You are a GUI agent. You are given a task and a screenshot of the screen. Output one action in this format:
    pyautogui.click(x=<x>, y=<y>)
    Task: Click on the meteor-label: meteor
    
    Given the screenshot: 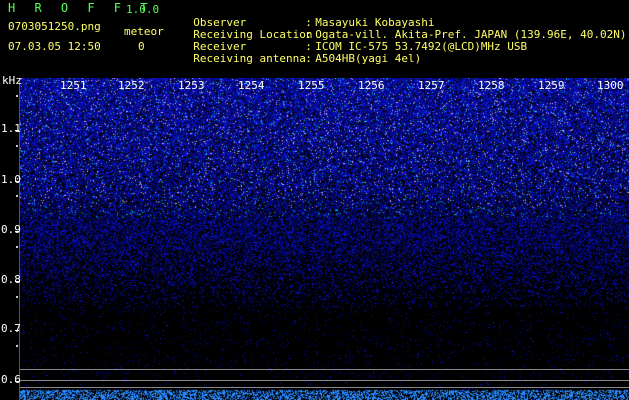 What is the action you would take?
    pyautogui.click(x=144, y=31)
    